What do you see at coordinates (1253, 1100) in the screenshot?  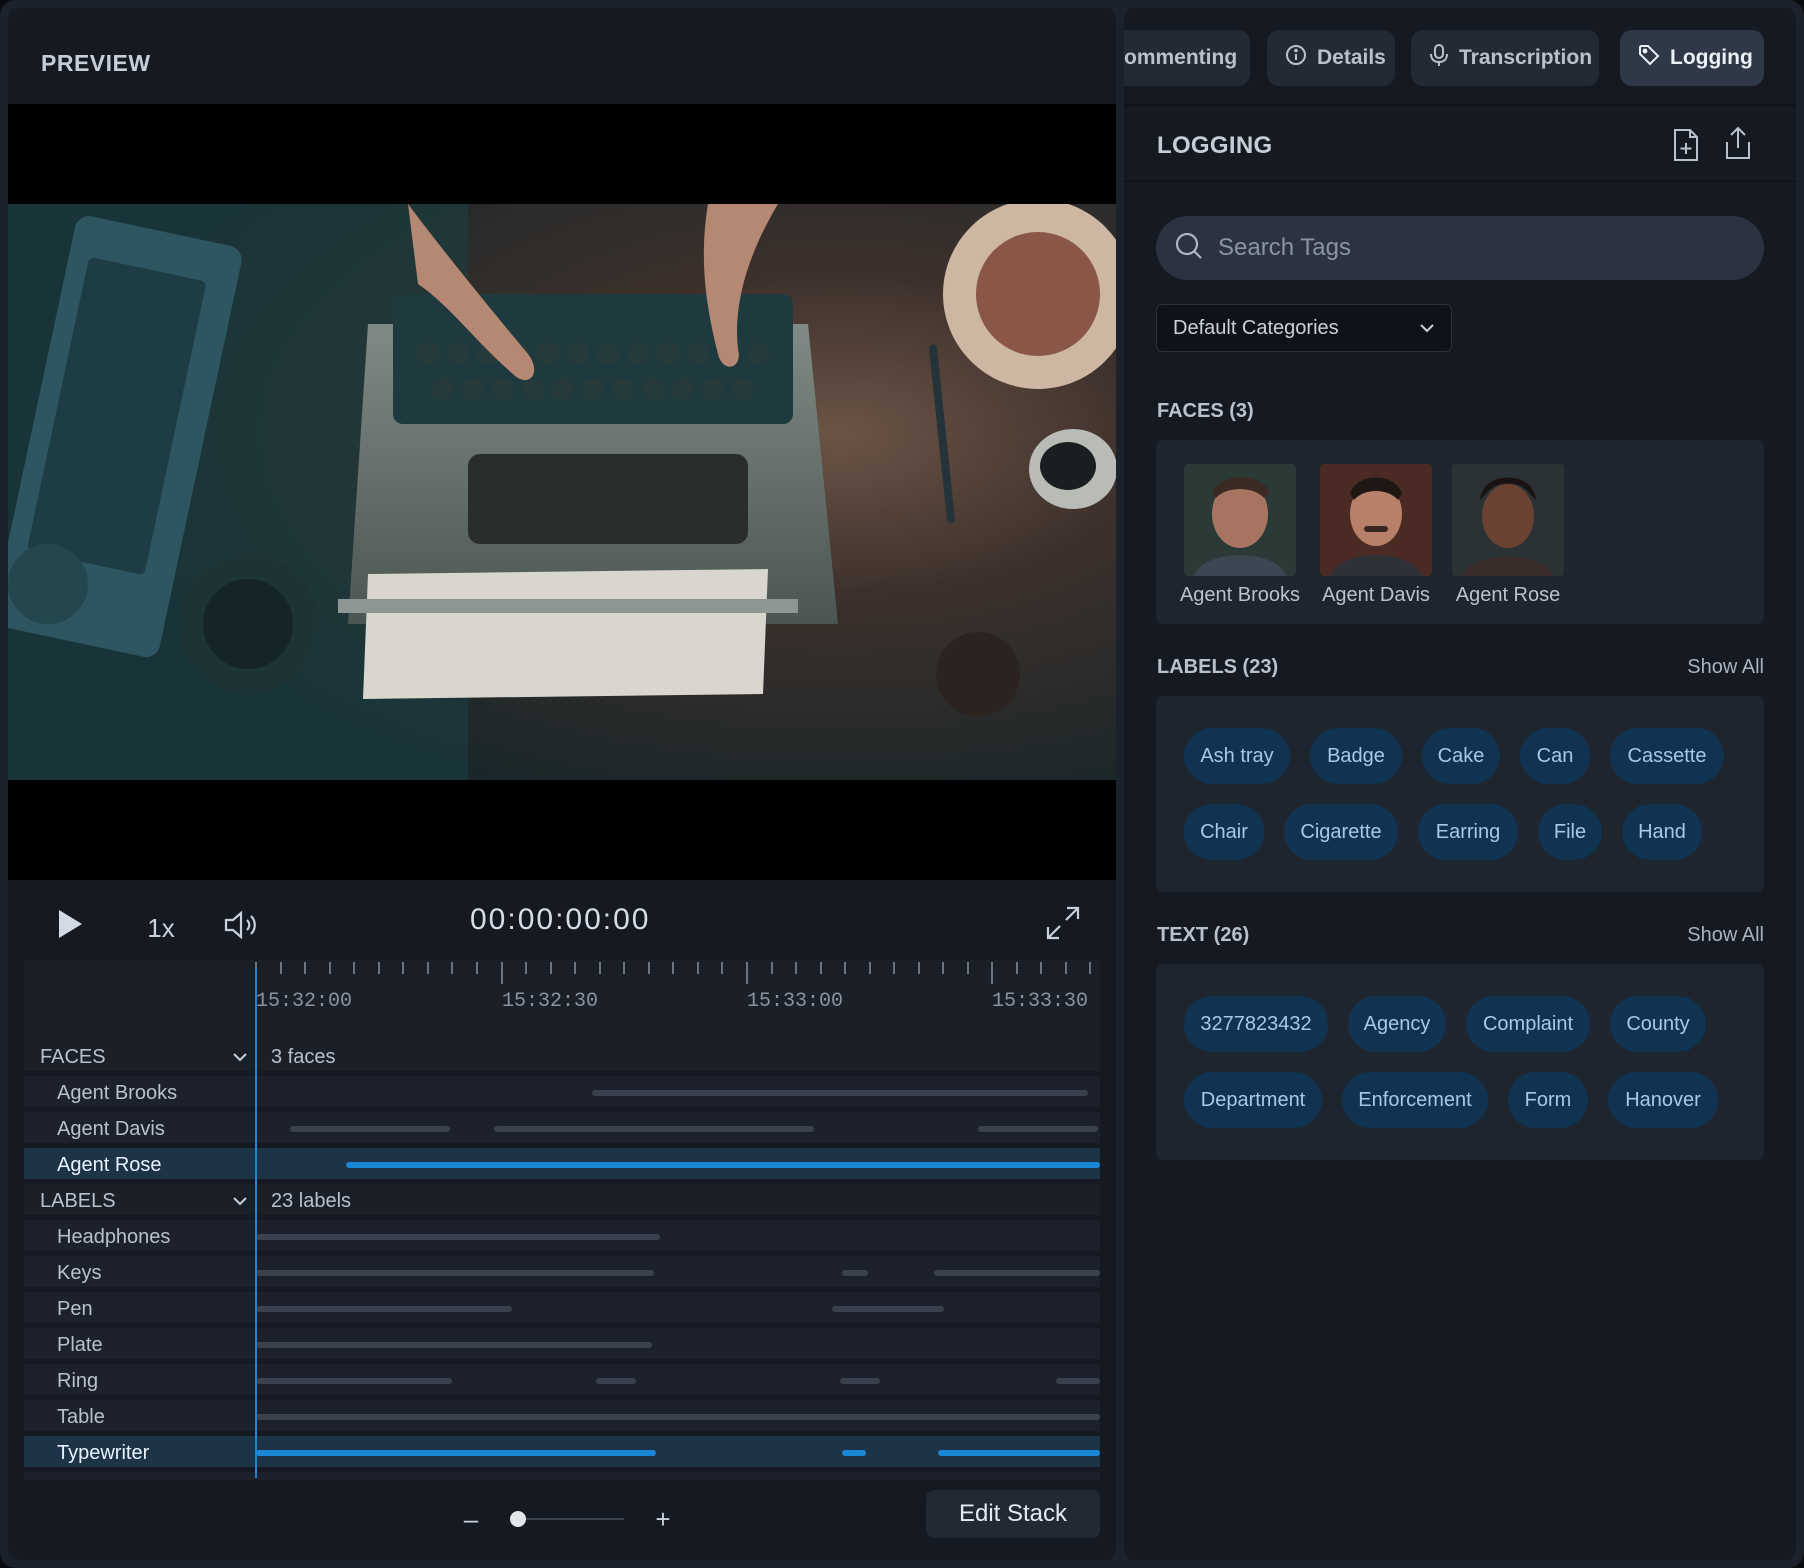 I see `text-chip: Department` at bounding box center [1253, 1100].